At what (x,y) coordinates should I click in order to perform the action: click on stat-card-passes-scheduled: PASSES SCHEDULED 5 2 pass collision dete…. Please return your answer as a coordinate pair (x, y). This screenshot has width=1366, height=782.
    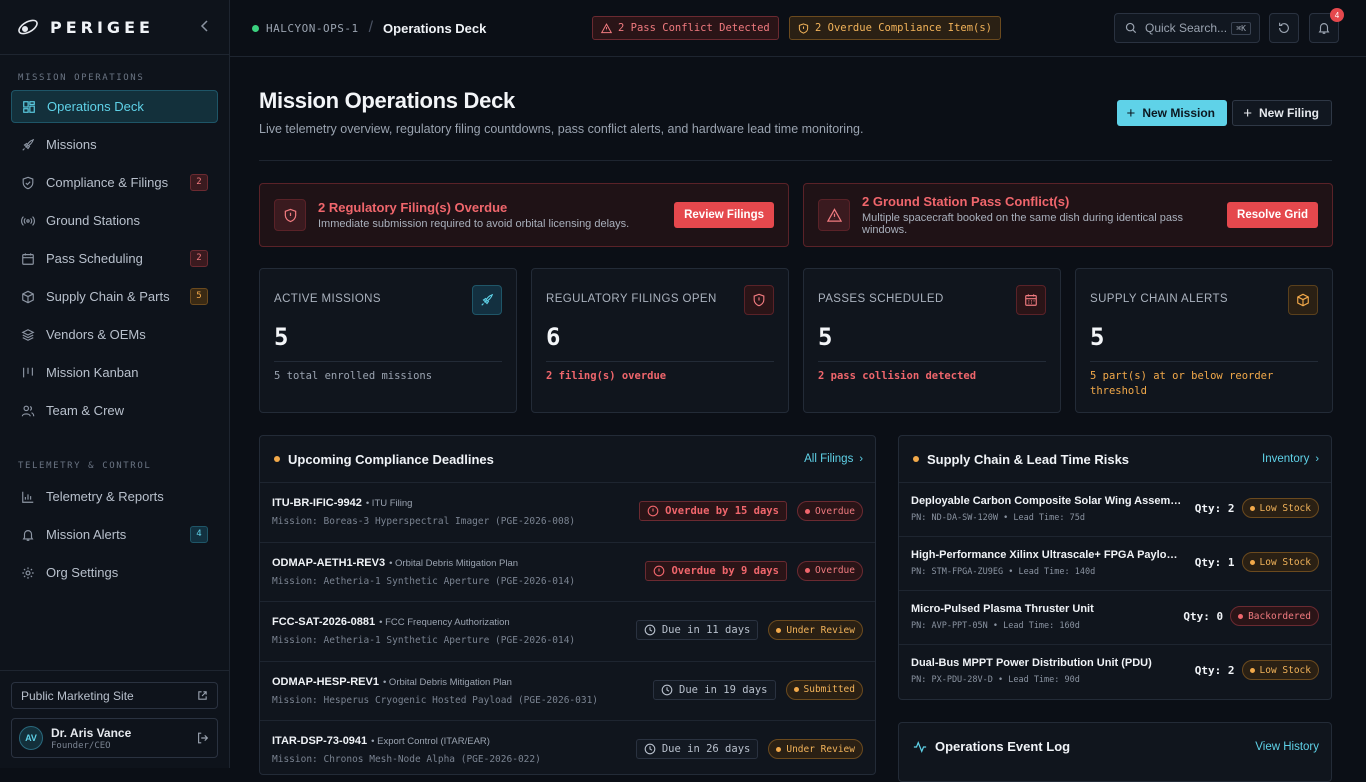
    Looking at the image, I should click on (932, 340).